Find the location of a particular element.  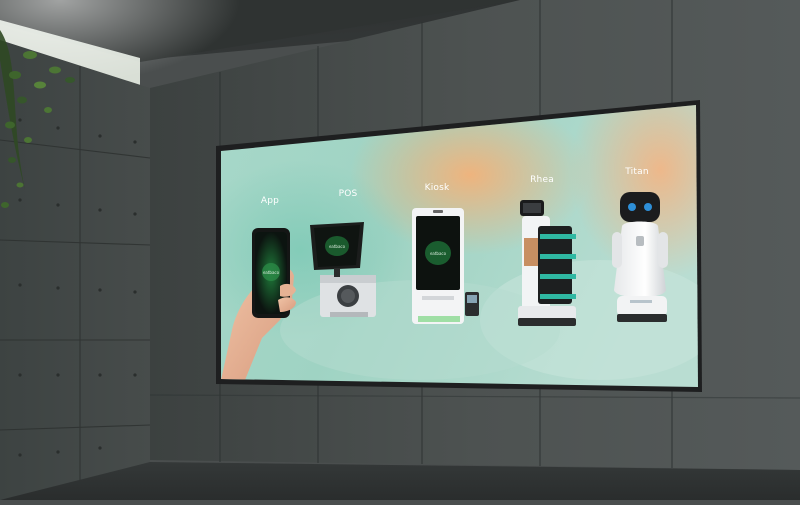

product-label-pos: POS is located at coordinates (348, 194).